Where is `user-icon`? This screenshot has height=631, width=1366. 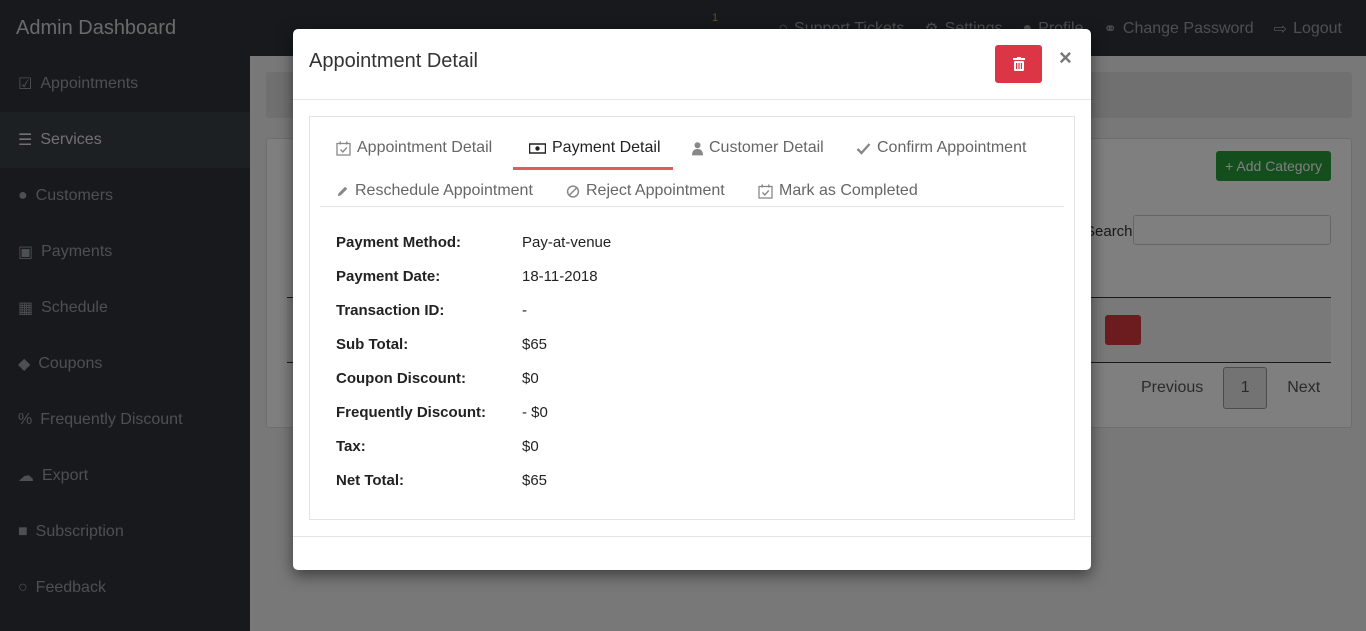 user-icon is located at coordinates (697, 148).